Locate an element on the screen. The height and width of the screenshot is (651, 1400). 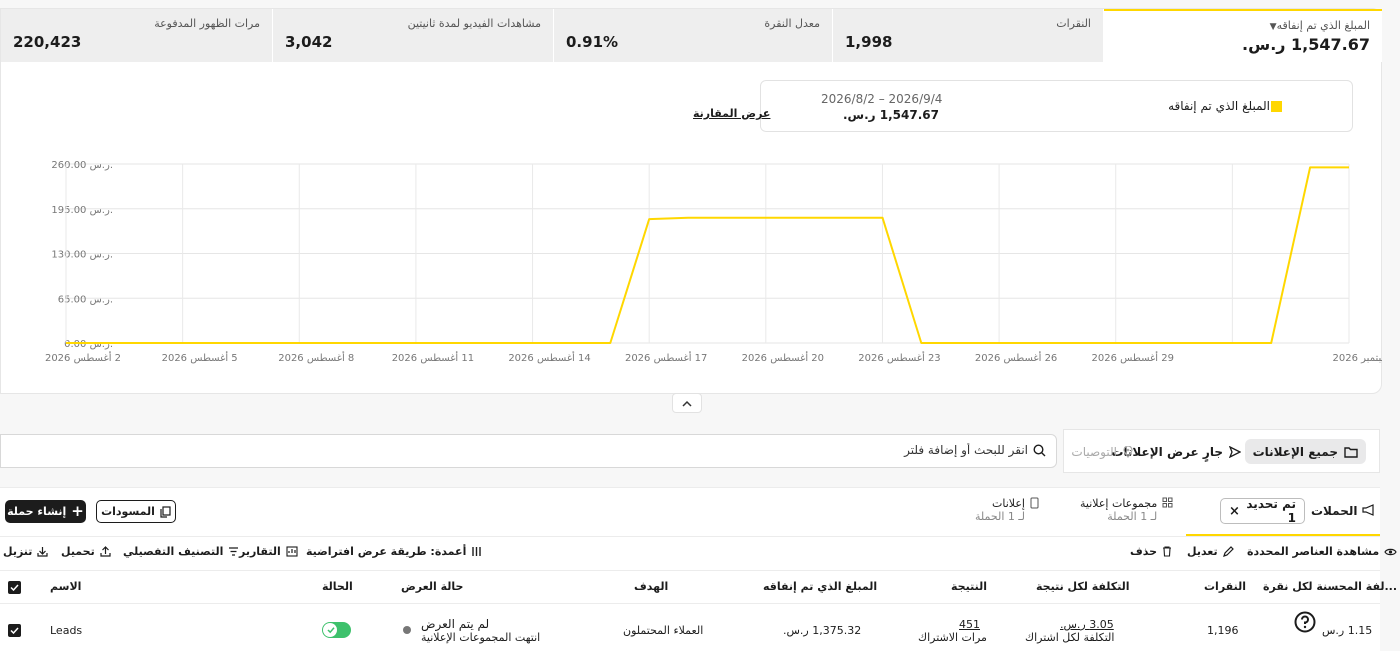
eye-icon is located at coordinates (1390, 551).